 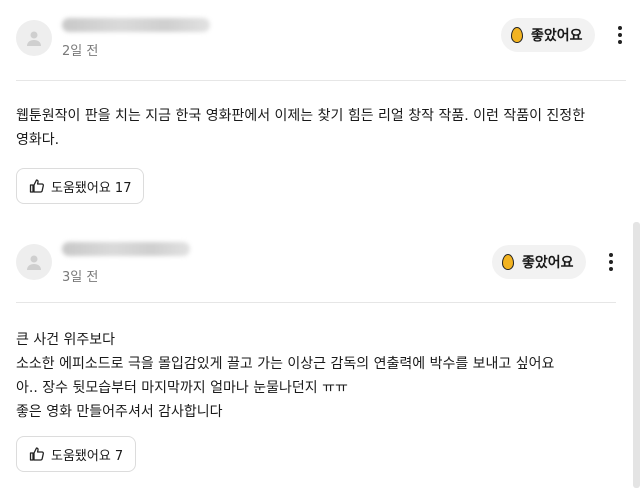 What do you see at coordinates (80, 51) in the screenshot?
I see `review-time: 2일 전` at bounding box center [80, 51].